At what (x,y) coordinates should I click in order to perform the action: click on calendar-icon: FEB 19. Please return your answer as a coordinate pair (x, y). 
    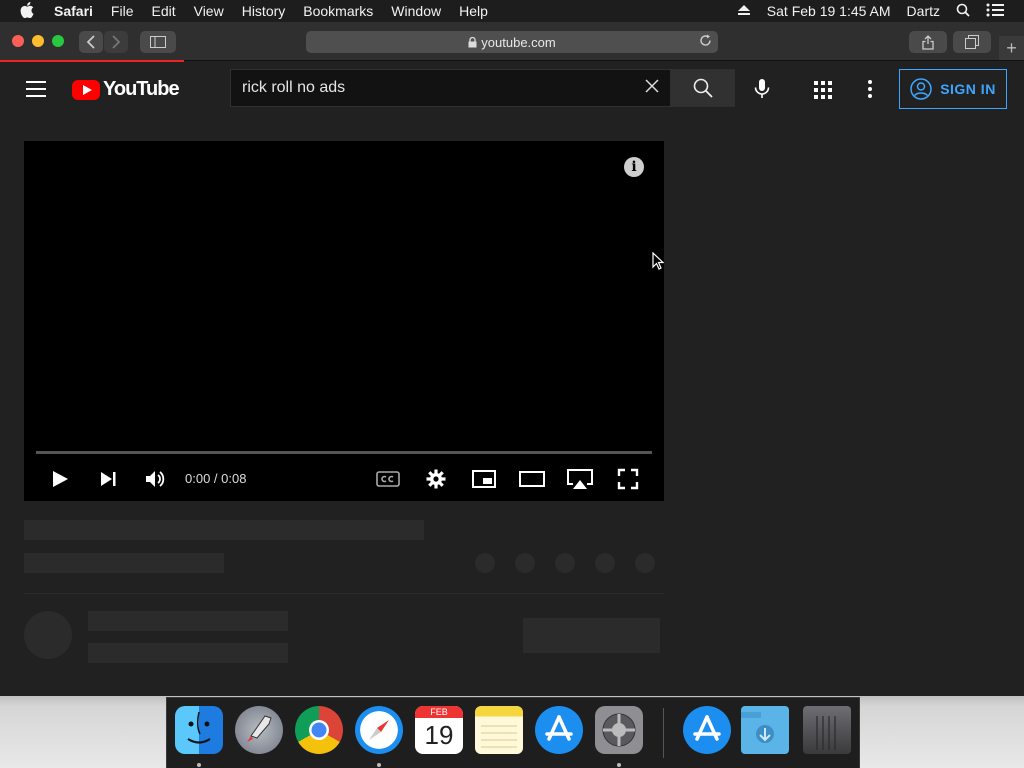
    Looking at the image, I should click on (439, 730).